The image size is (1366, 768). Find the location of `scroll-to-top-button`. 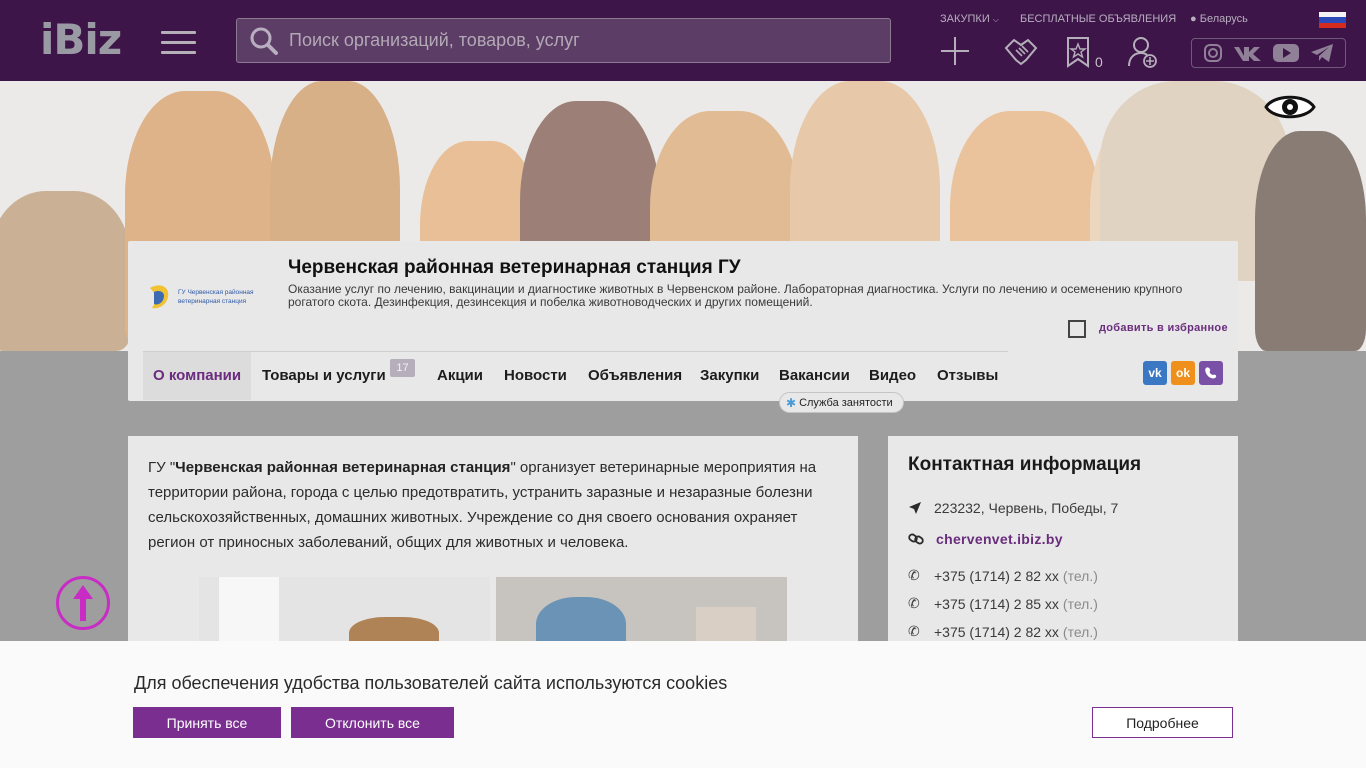

scroll-to-top-button is located at coordinates (83, 603).